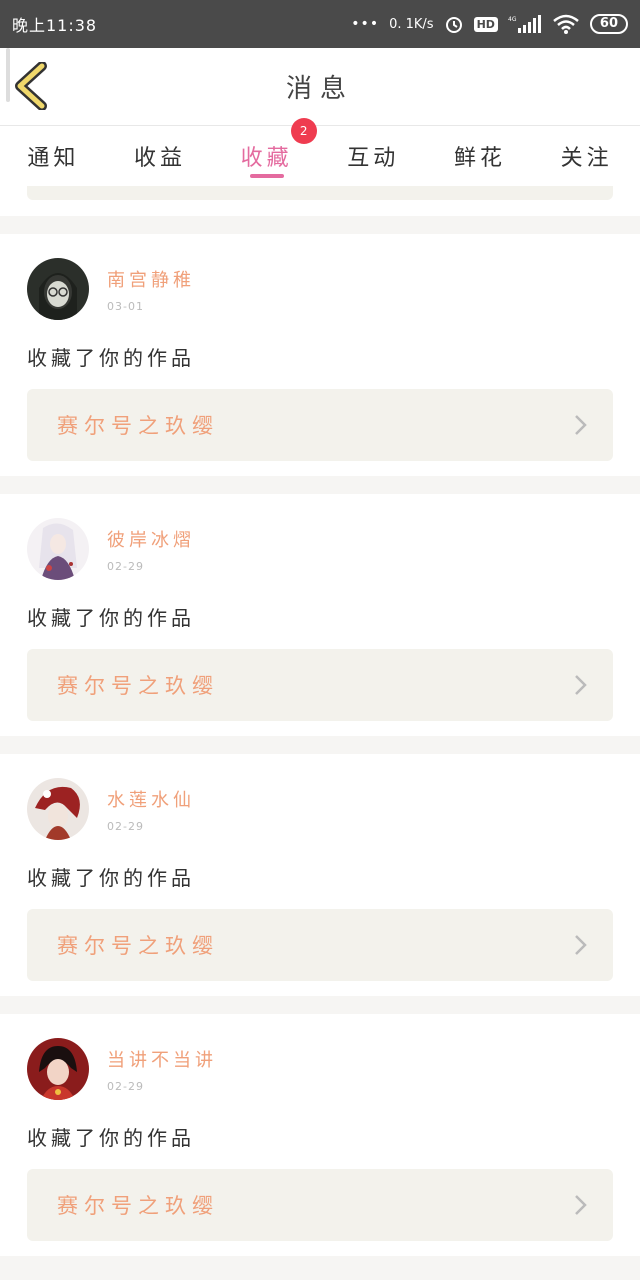  I want to click on tab-favorites: 收藏 2, so click(276, 152).